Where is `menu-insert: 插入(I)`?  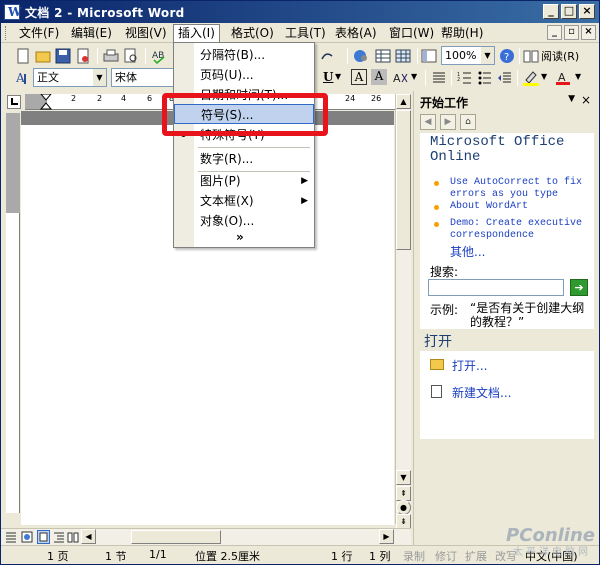 menu-insert: 插入(I) is located at coordinates (196, 33).